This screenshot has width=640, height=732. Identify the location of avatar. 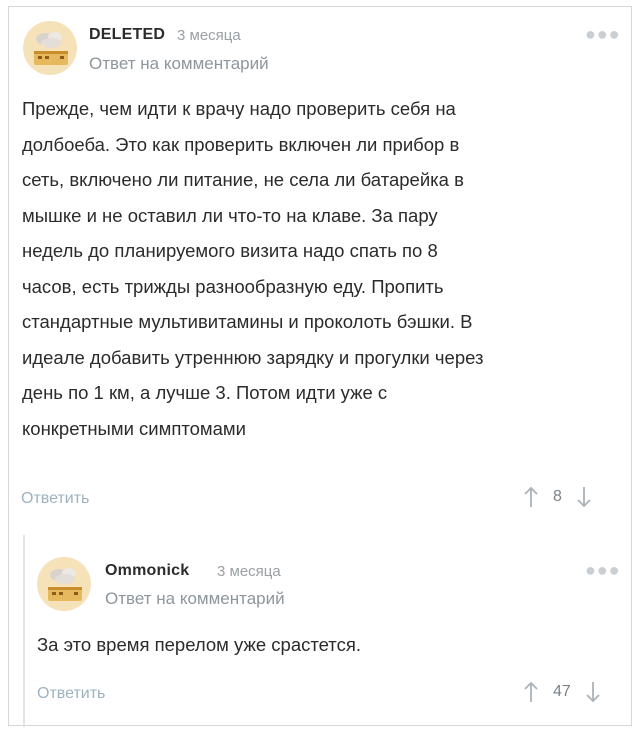
(64, 584).